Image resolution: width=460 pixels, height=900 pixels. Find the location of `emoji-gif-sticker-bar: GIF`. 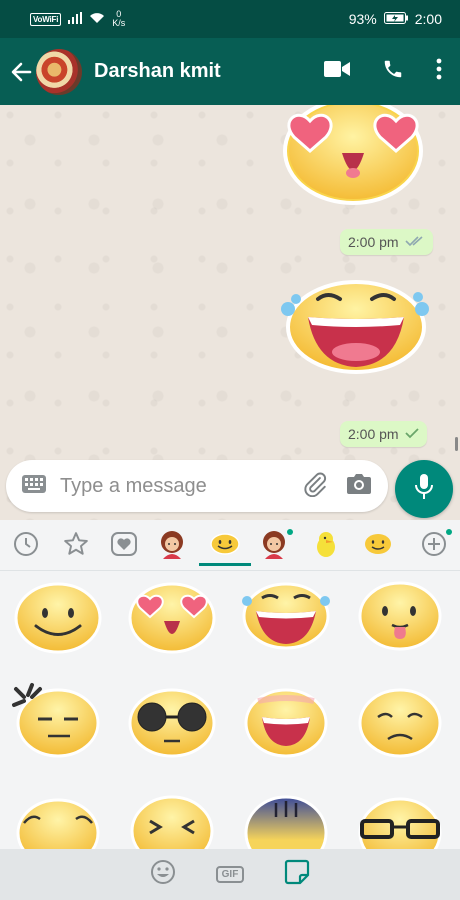

emoji-gif-sticker-bar: GIF is located at coordinates (230, 874).